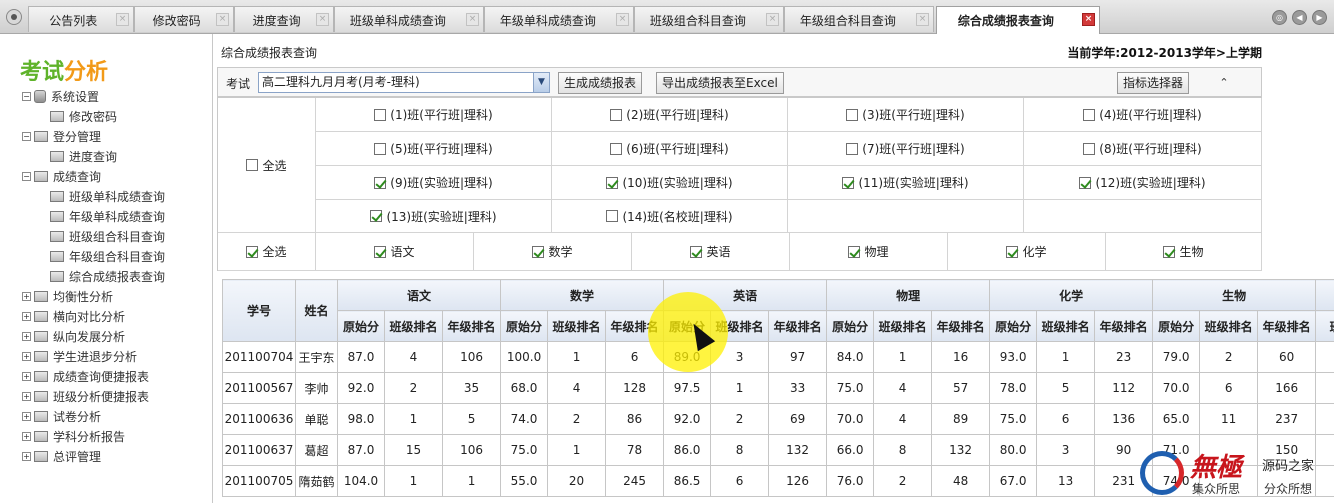 This screenshot has width=1334, height=503. Describe the element at coordinates (395, 252) in the screenshot. I see `subject-option: 语文` at that location.